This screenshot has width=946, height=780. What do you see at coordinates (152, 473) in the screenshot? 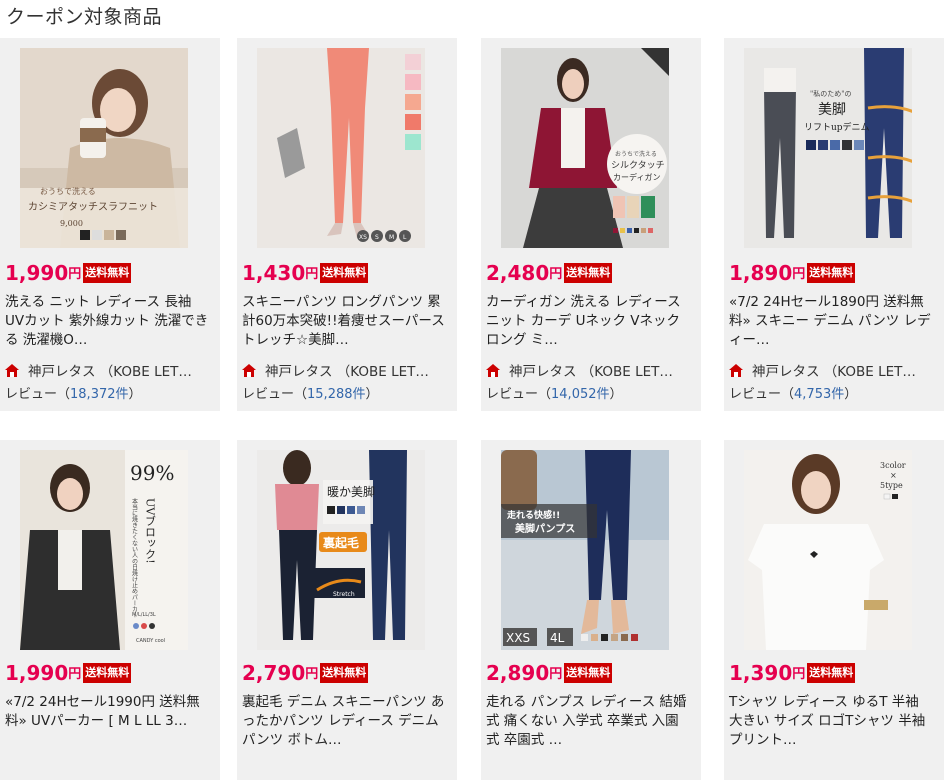
I see `image-text: 99%` at bounding box center [152, 473].